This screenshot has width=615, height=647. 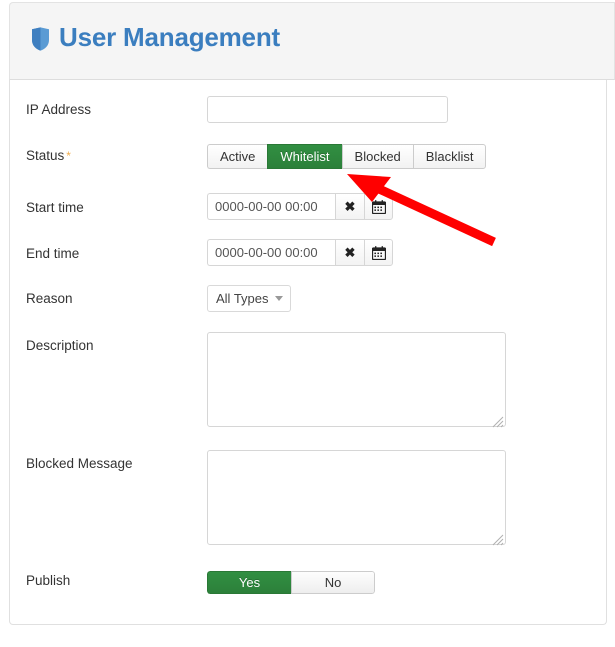 I want to click on status-option-whitelist: Whitelist, so click(x=304, y=156).